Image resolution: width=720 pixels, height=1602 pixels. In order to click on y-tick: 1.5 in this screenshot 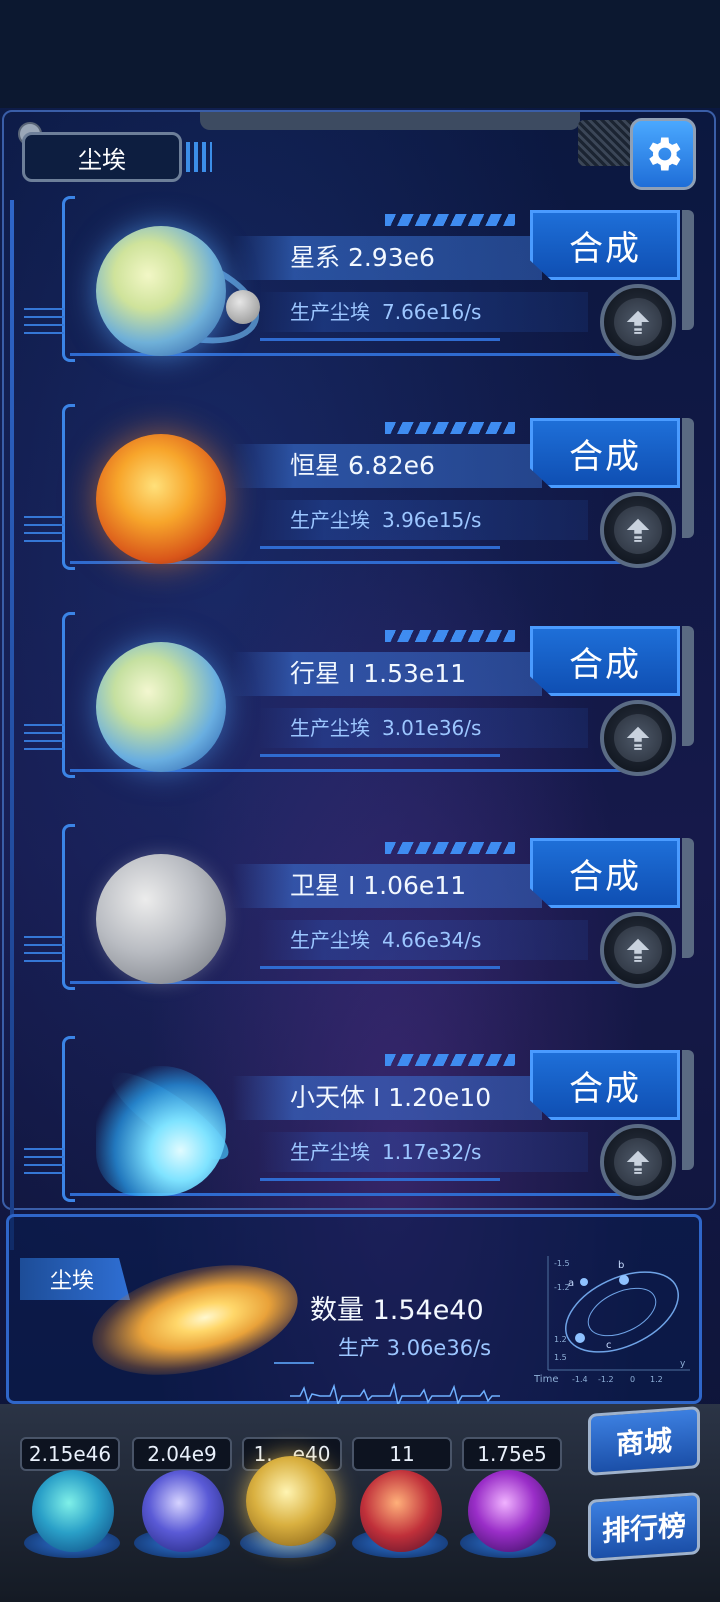, I will do `click(560, 1357)`.